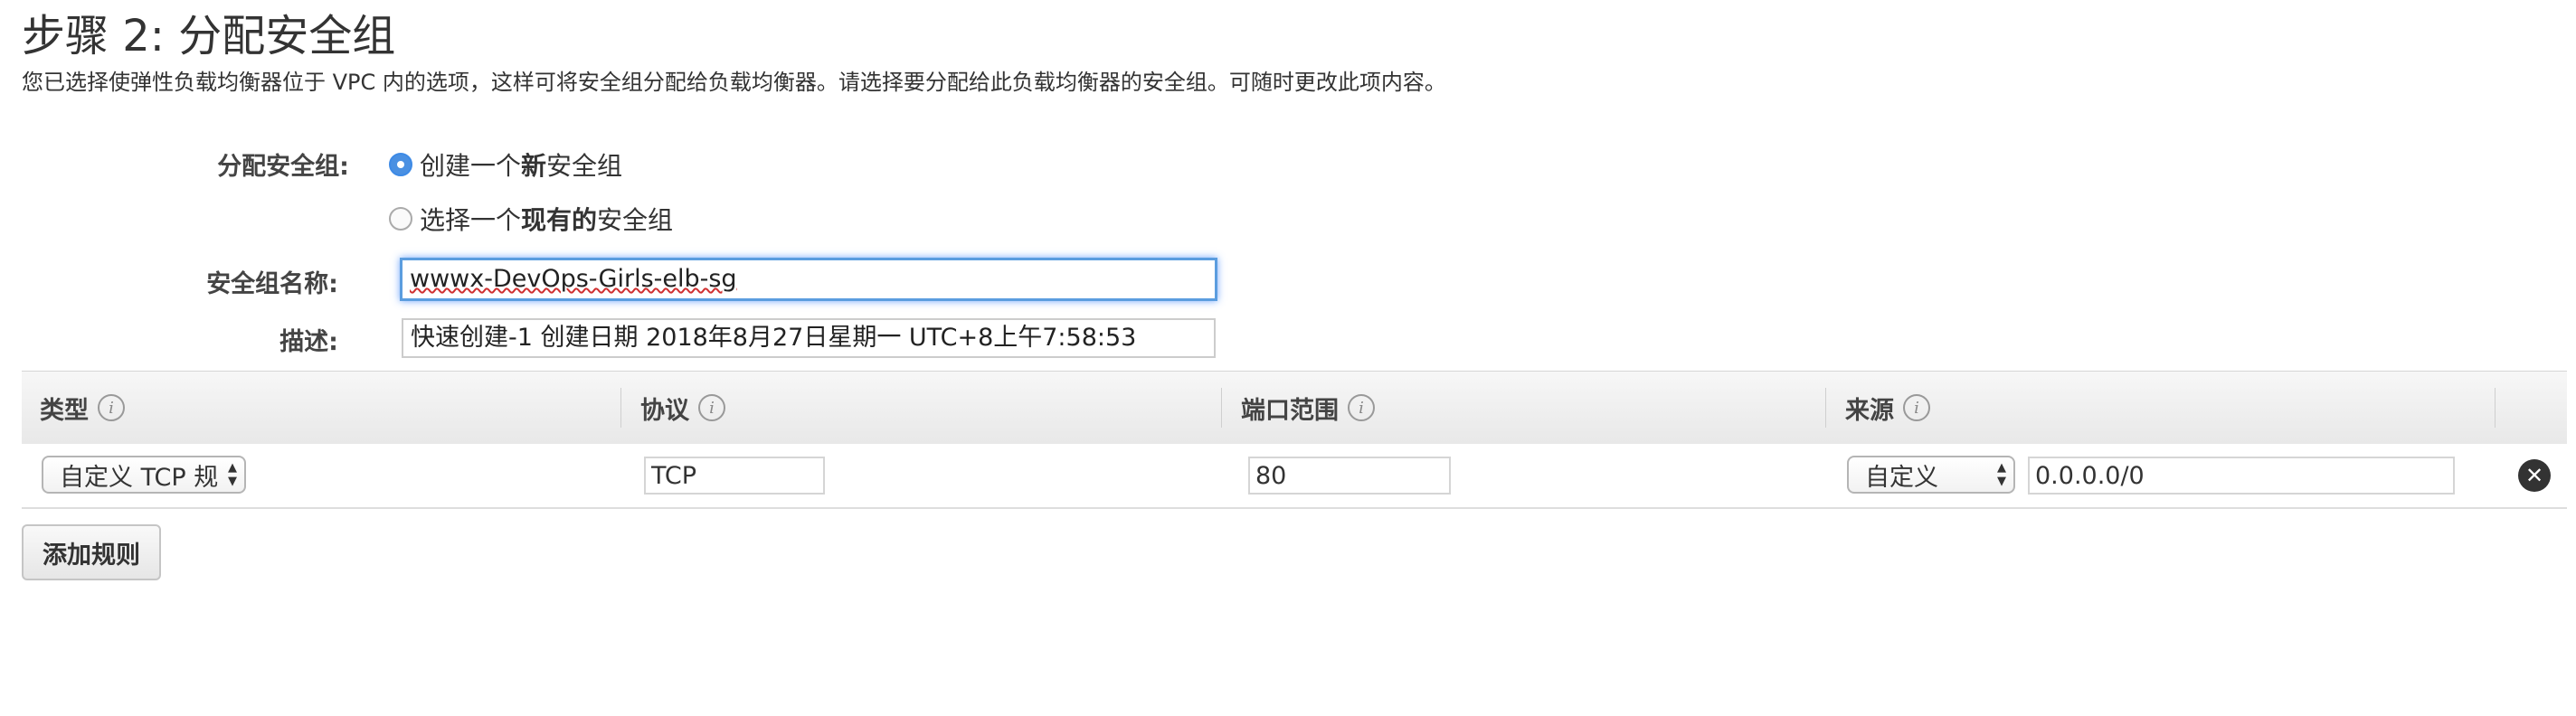 This screenshot has height=716, width=2576. I want to click on radio-create-new-security-group: 创建一个新安全组, so click(505, 164).